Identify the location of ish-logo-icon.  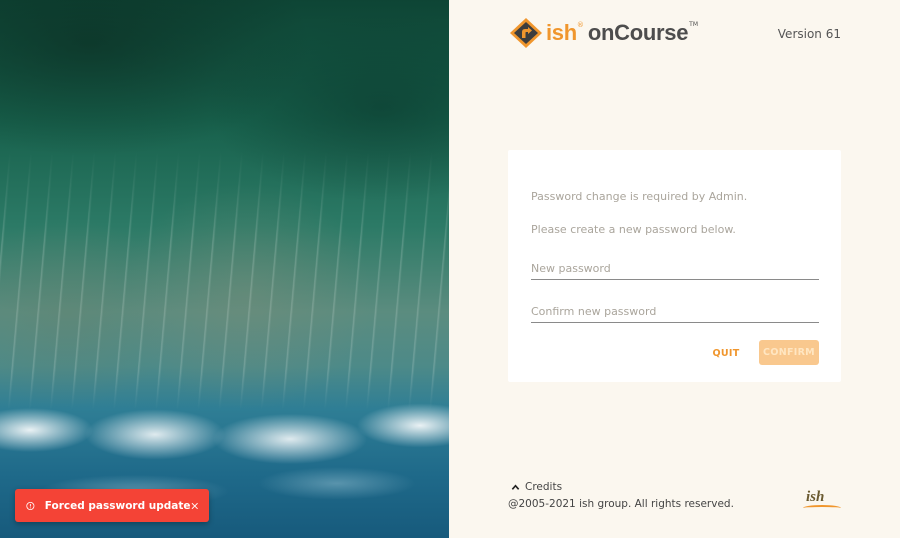
(526, 33).